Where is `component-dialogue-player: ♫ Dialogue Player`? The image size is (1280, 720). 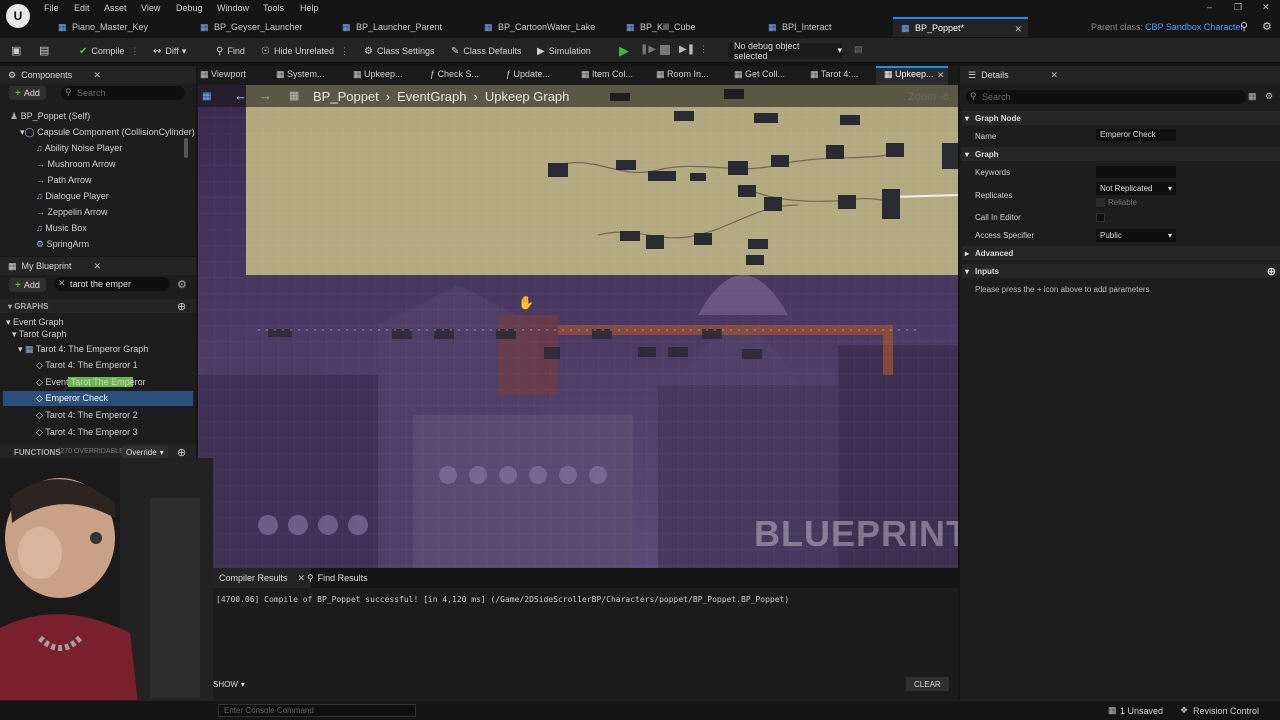 component-dialogue-player: ♫ Dialogue Player is located at coordinates (72, 196).